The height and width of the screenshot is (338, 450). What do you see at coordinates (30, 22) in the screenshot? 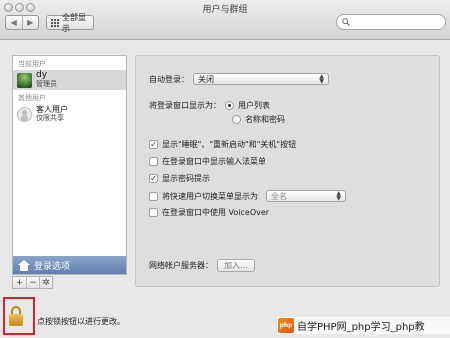
I see `forward-button: ▶` at bounding box center [30, 22].